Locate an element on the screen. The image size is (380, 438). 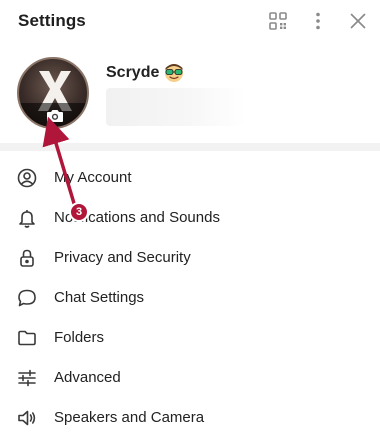
avatar-button is located at coordinates (53, 93).